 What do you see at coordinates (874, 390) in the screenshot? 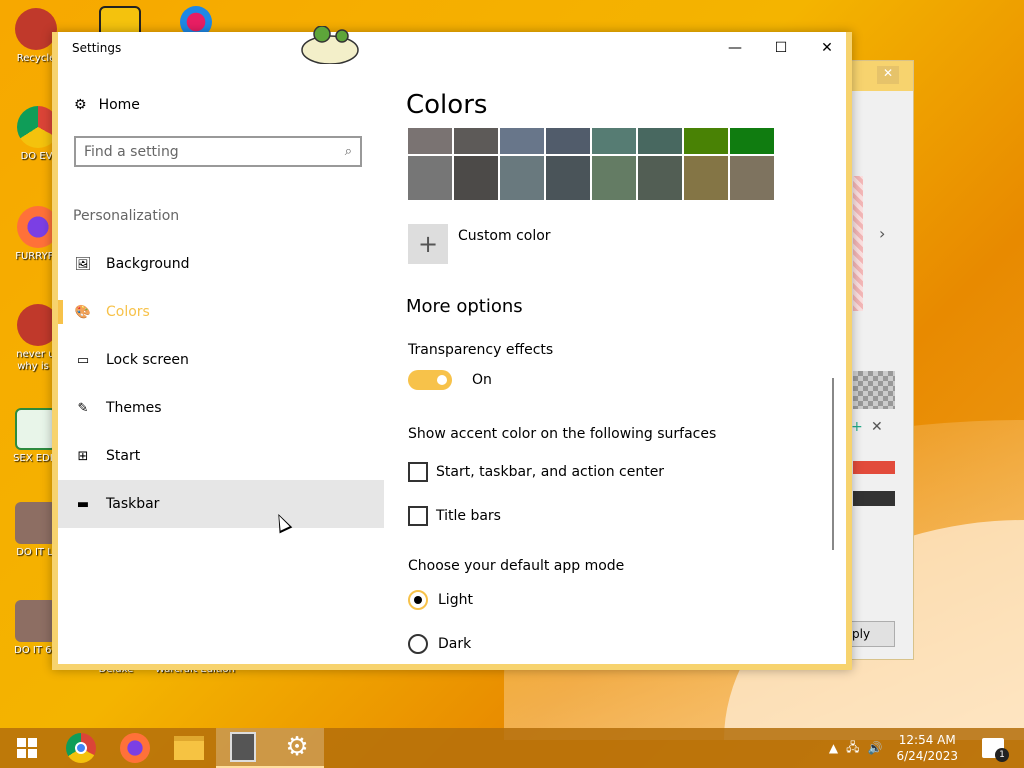
I see `transparency-preview` at bounding box center [874, 390].